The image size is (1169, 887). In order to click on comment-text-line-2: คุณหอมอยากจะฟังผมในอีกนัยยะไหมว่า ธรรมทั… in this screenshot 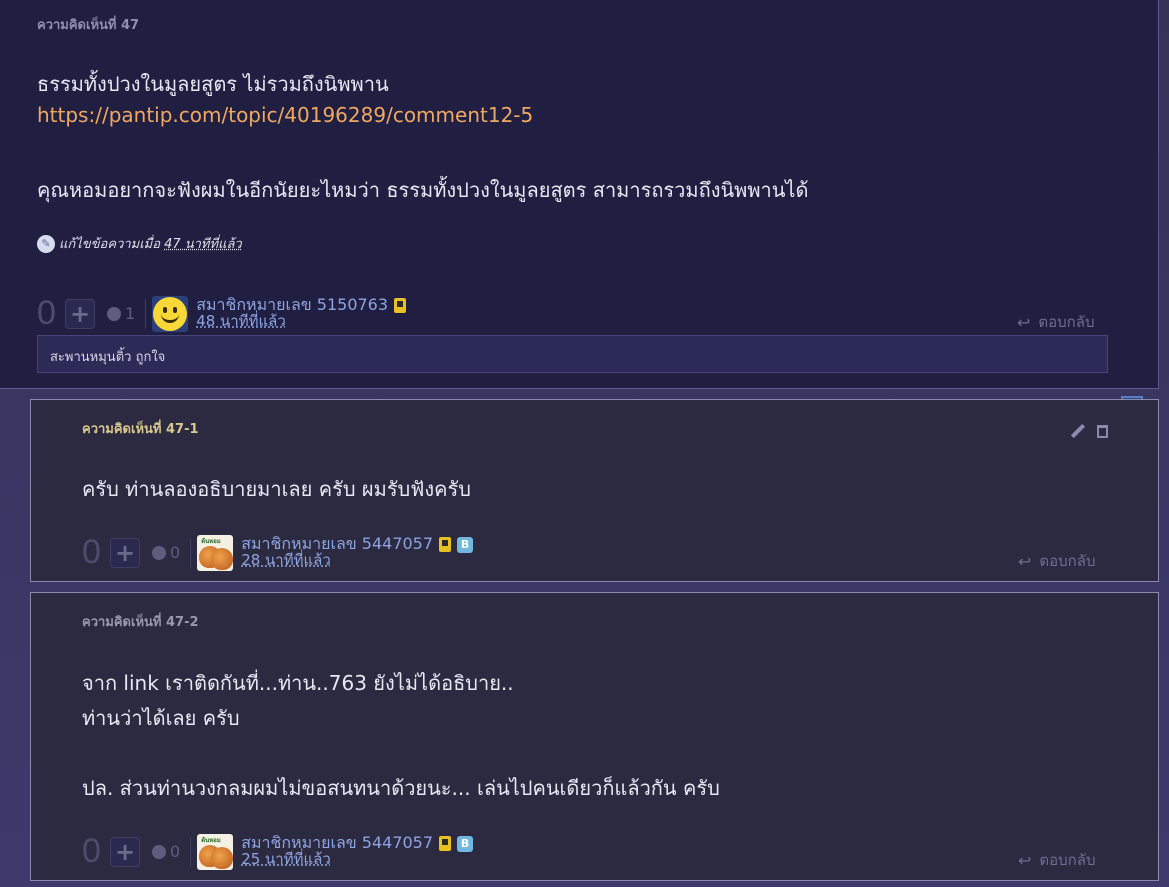, I will do `click(423, 190)`.